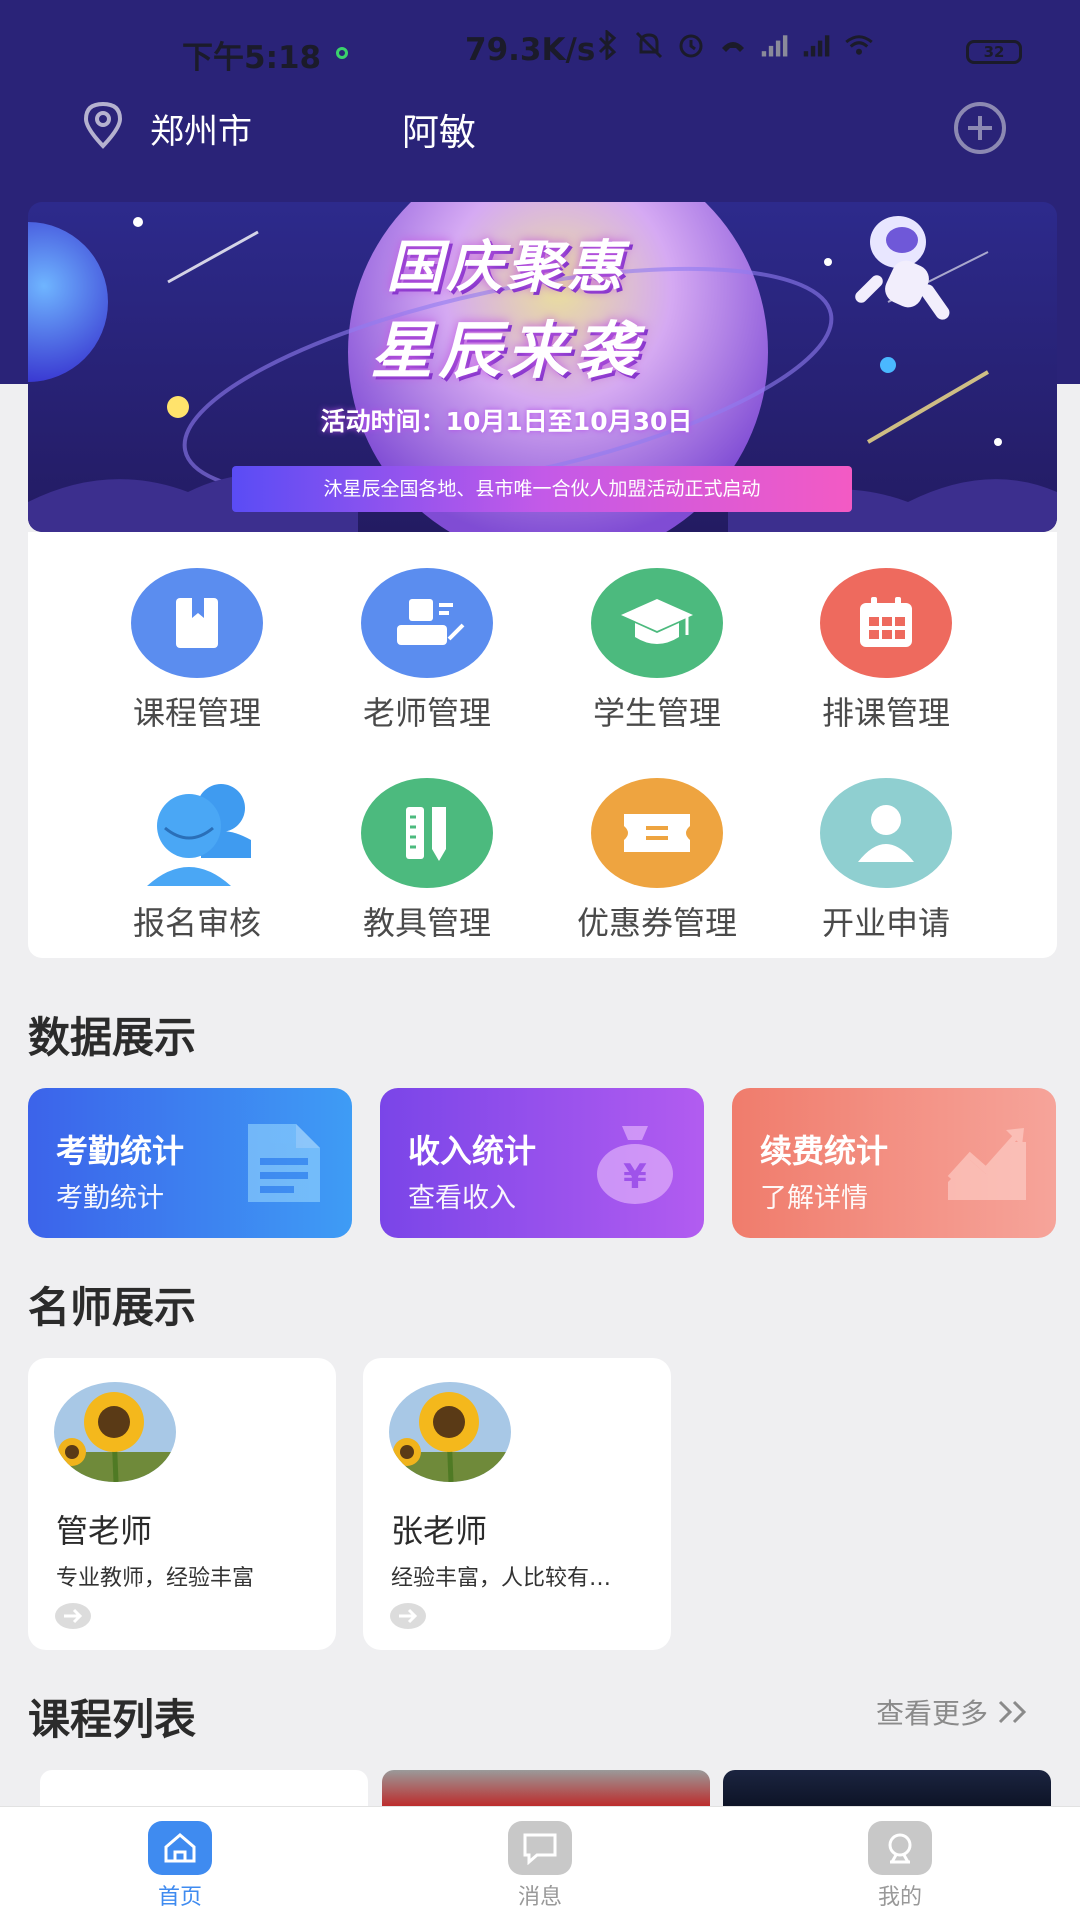  What do you see at coordinates (530, 50) in the screenshot?
I see `network-speed: 79.3K/s` at bounding box center [530, 50].